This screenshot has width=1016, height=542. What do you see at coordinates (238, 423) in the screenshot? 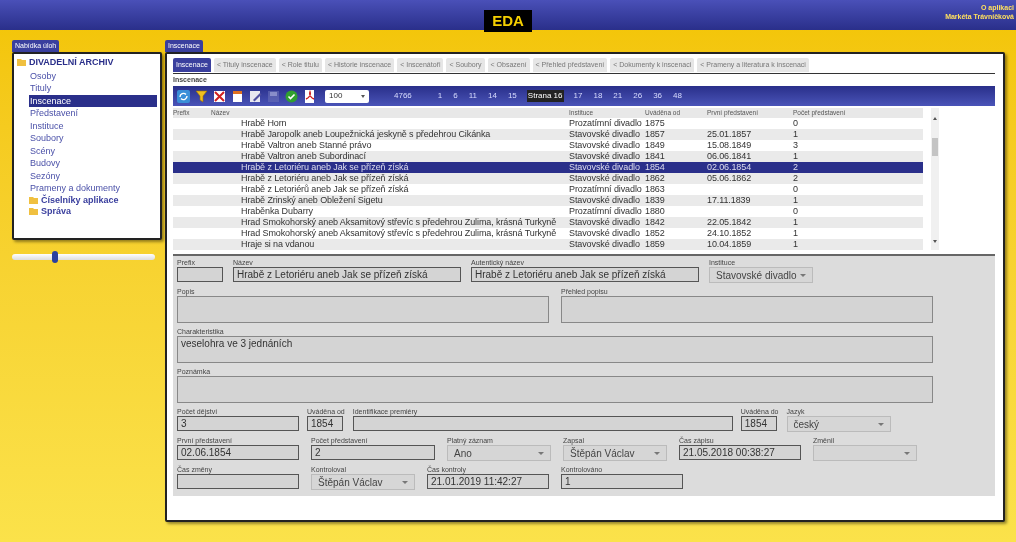
I see `input-field: 3` at bounding box center [238, 423].